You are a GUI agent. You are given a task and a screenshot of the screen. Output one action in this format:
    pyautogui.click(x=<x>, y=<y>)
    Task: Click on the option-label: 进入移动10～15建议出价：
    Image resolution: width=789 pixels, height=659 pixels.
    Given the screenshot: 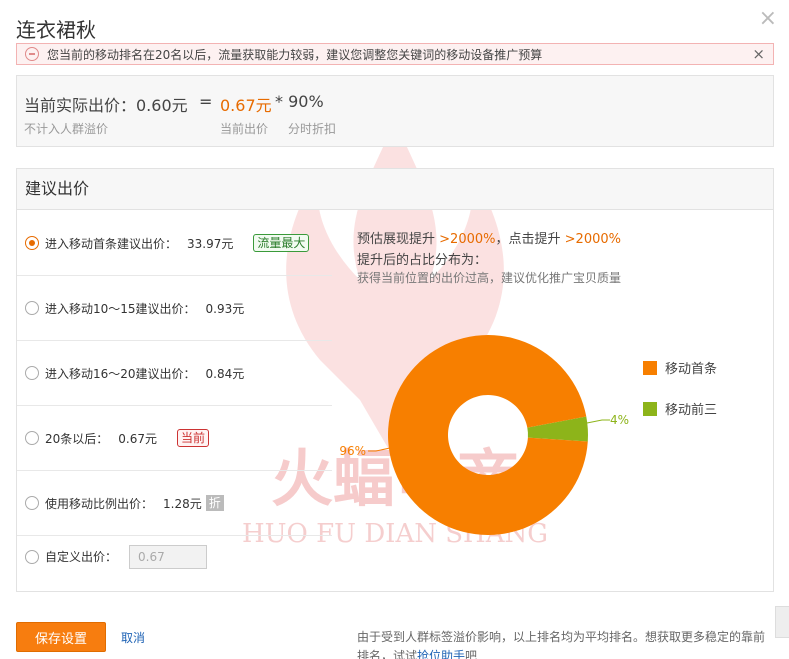 What is the action you would take?
    pyautogui.click(x=120, y=308)
    